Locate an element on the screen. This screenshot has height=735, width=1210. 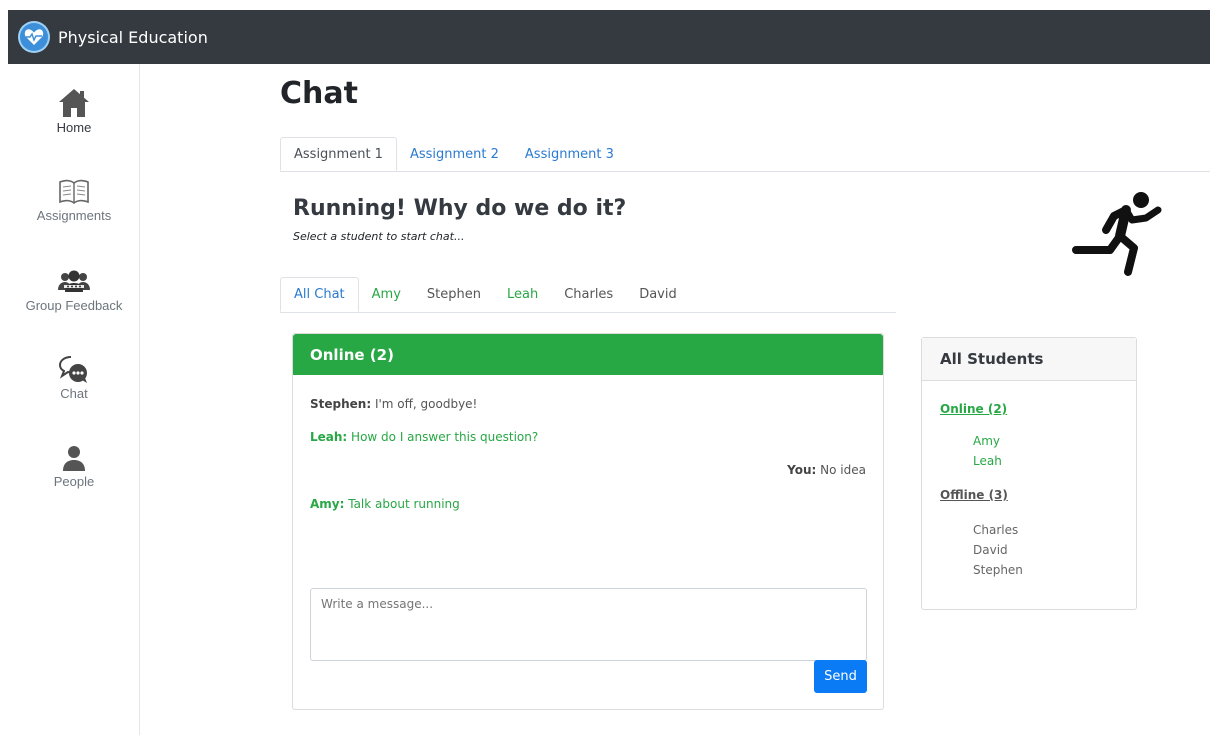
student-tabs: All Chat Amy Stephen Leah Charles David is located at coordinates (588, 295).